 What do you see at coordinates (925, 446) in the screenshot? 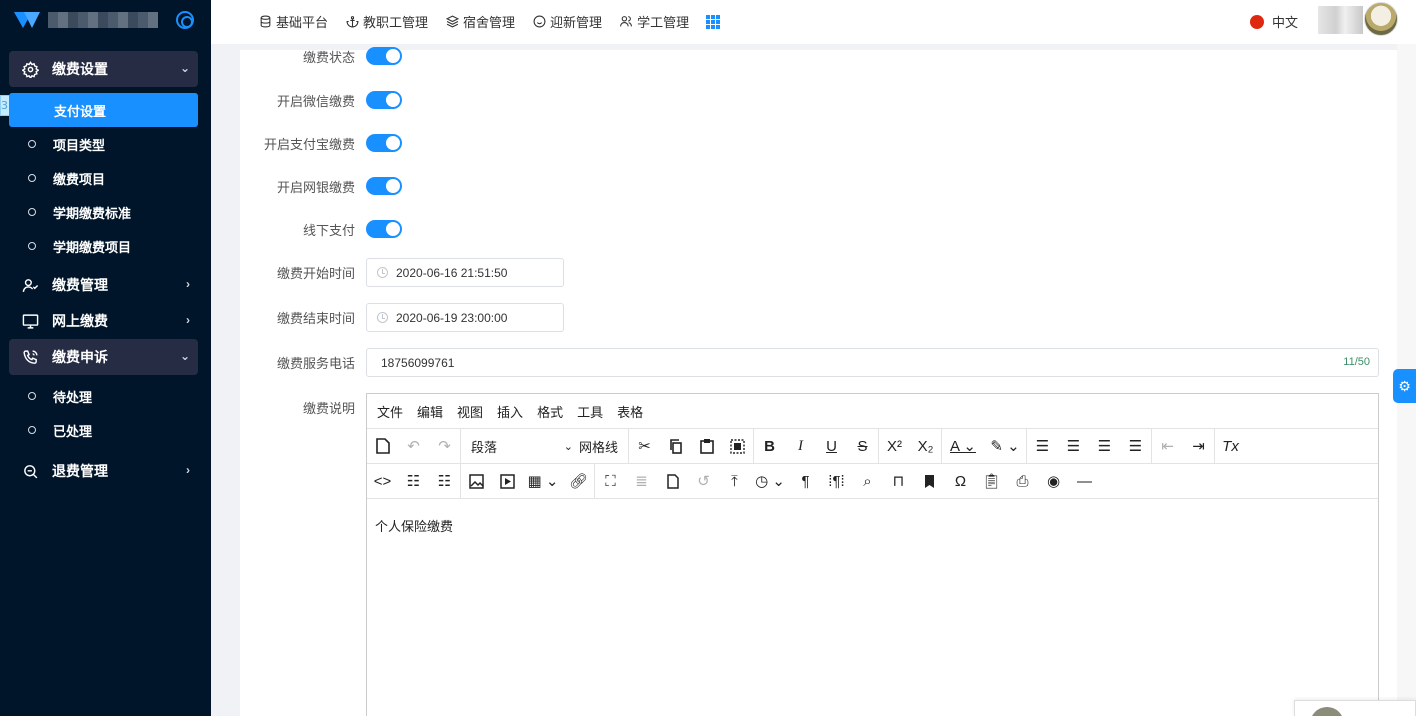
I see `subscript-icon: X₂` at bounding box center [925, 446].